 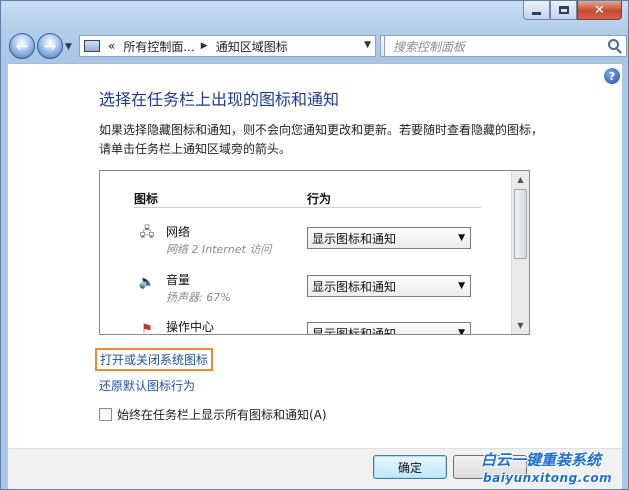 What do you see at coordinates (410, 467) in the screenshot?
I see `ok-button: 确定` at bounding box center [410, 467].